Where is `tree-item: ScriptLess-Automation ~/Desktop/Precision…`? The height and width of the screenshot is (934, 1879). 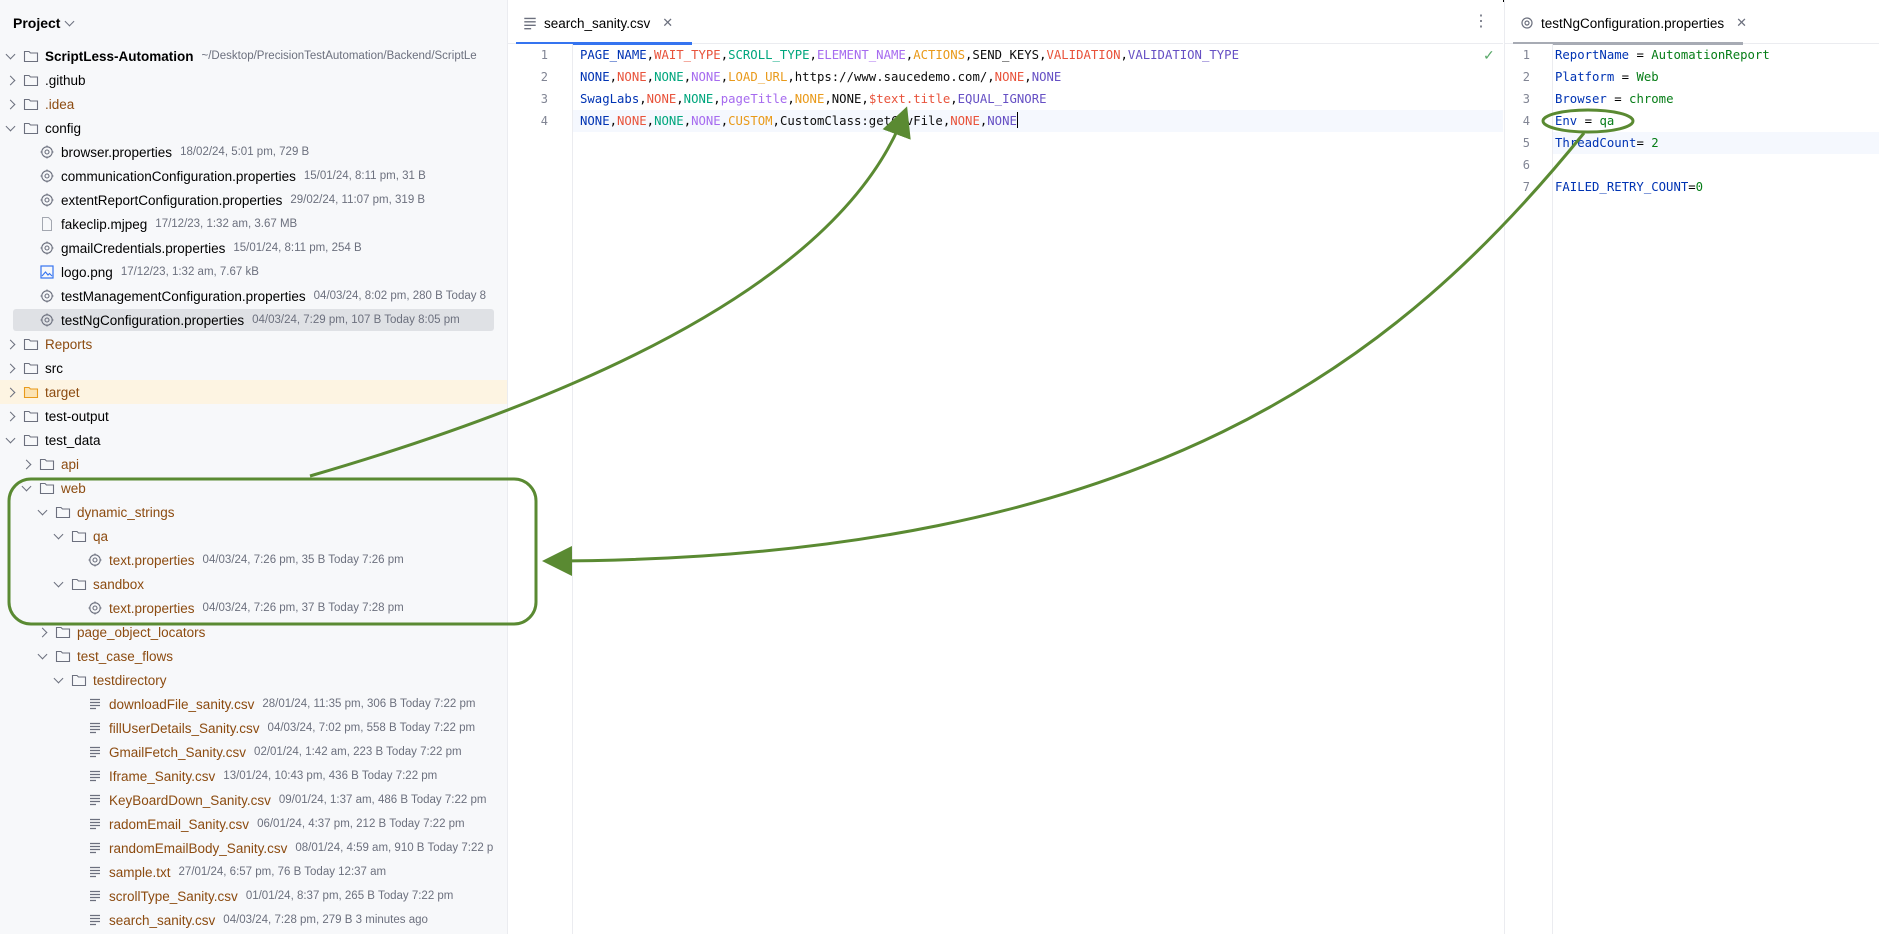
tree-item: ScriptLess-Automation ~/Desktop/Precision… is located at coordinates (253, 56).